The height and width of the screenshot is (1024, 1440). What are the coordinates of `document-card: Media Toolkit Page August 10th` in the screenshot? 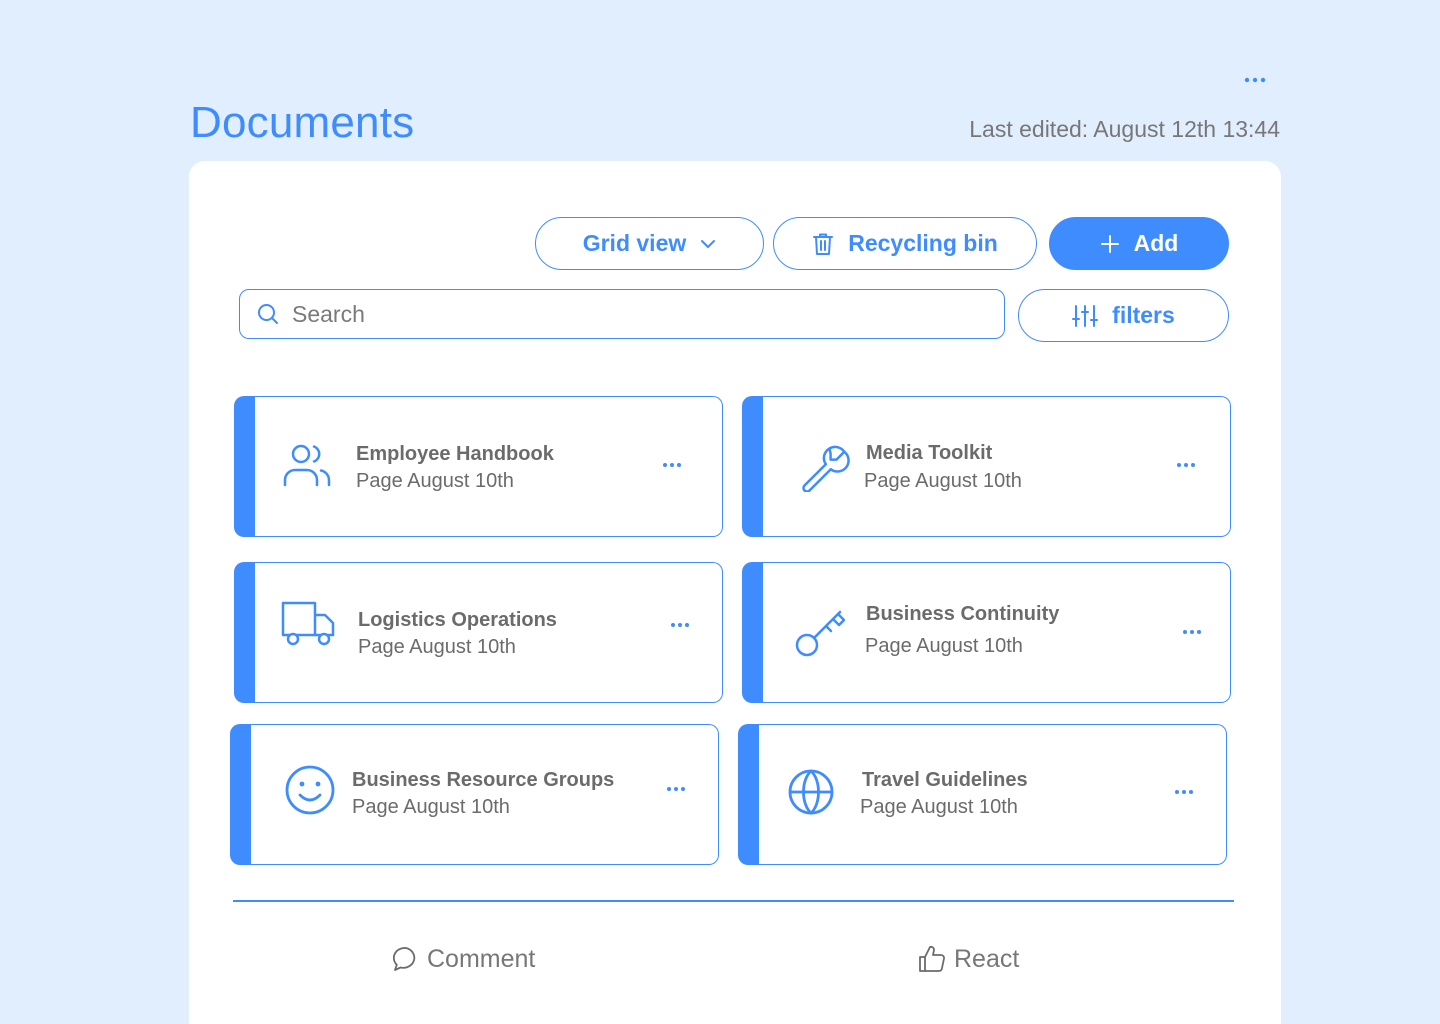 It's located at (986, 466).